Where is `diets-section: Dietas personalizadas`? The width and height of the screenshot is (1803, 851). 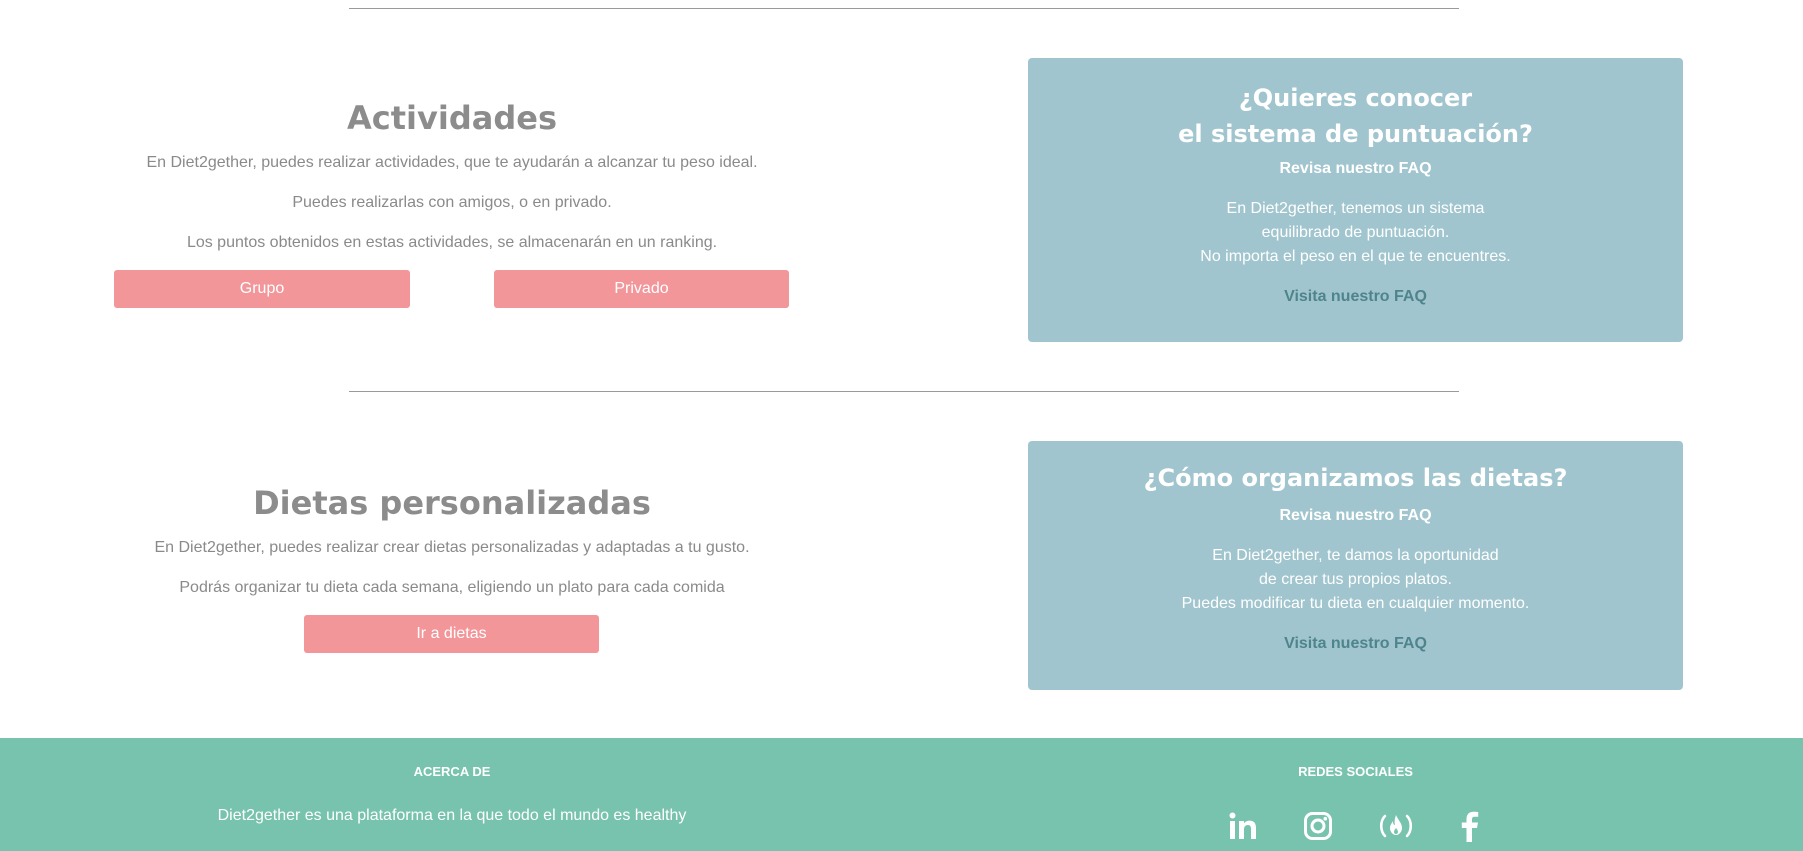
diets-section: Dietas personalizadas is located at coordinates (452, 503).